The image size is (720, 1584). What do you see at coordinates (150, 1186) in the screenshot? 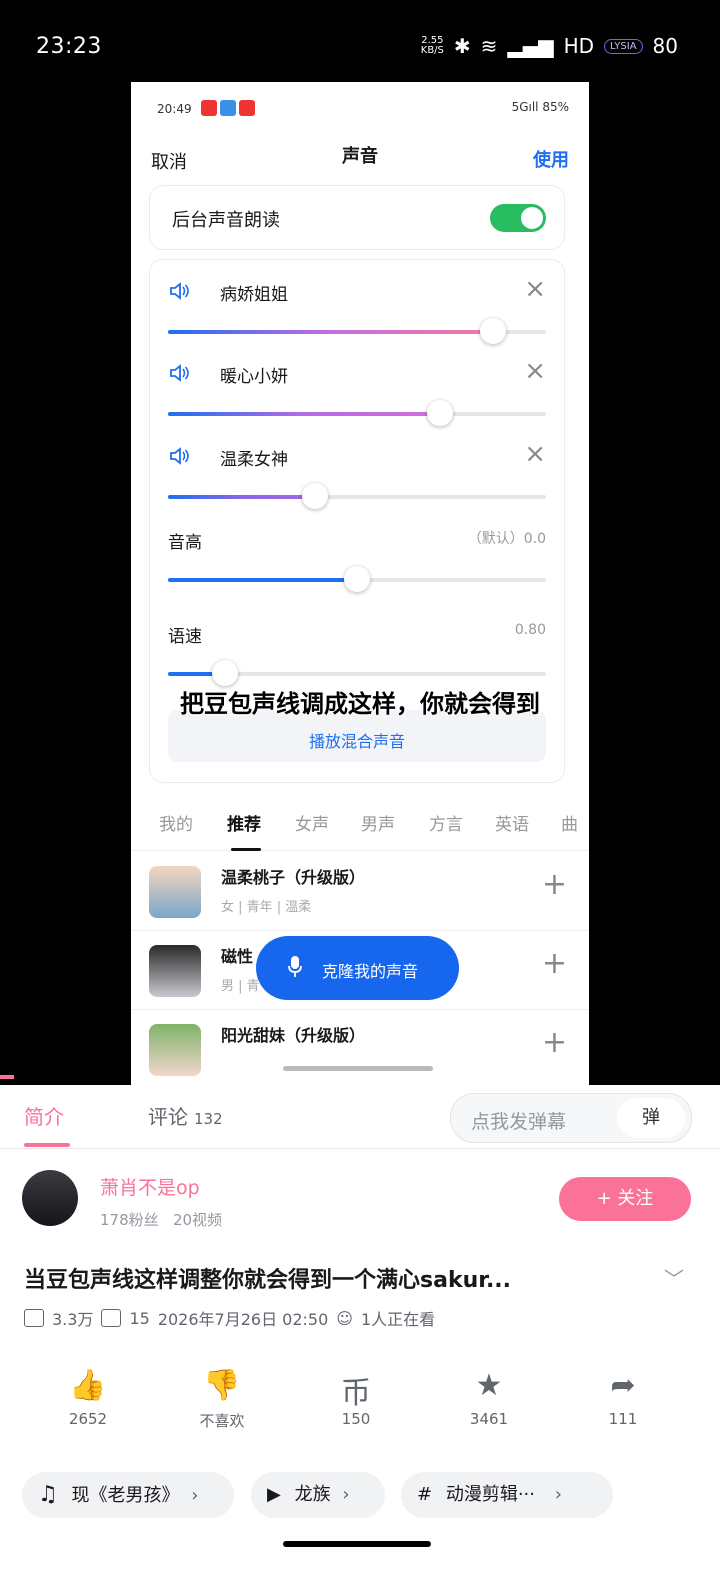
I see `author-name: 萧肖不是op` at bounding box center [150, 1186].